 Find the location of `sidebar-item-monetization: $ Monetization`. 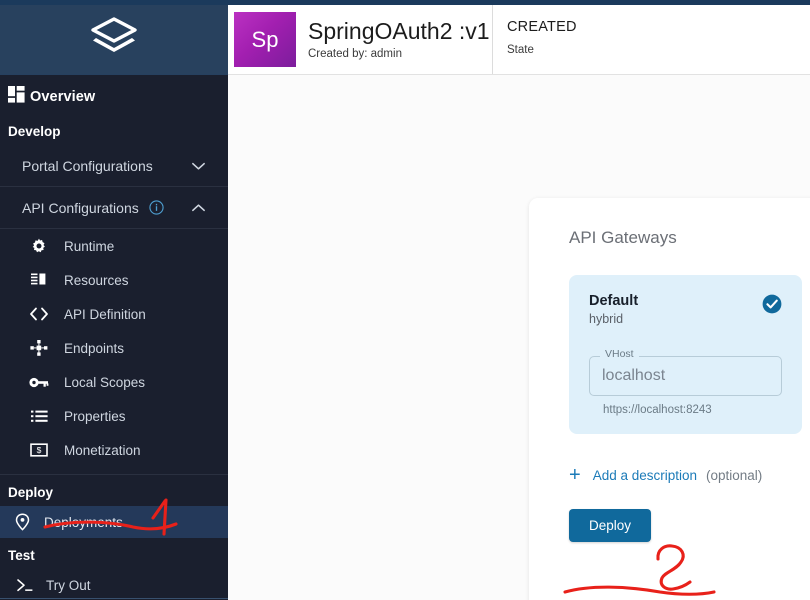

sidebar-item-monetization: $ Monetization is located at coordinates (114, 450).